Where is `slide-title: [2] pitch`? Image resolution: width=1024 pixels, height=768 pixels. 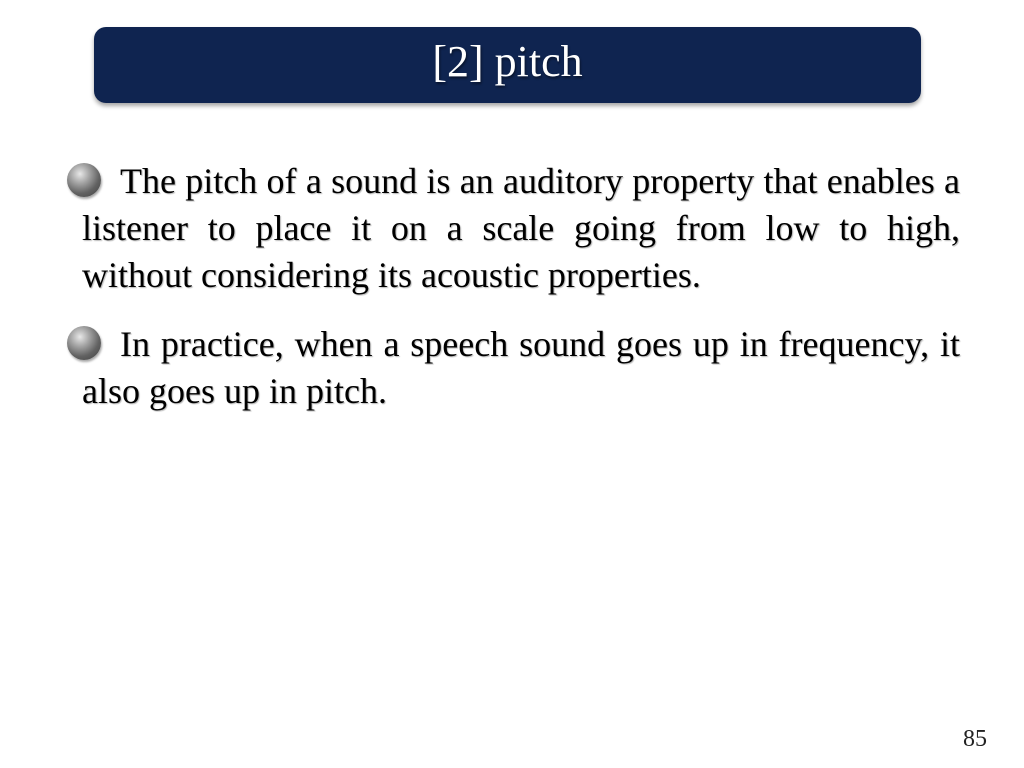
slide-title: [2] pitch is located at coordinates (507, 61).